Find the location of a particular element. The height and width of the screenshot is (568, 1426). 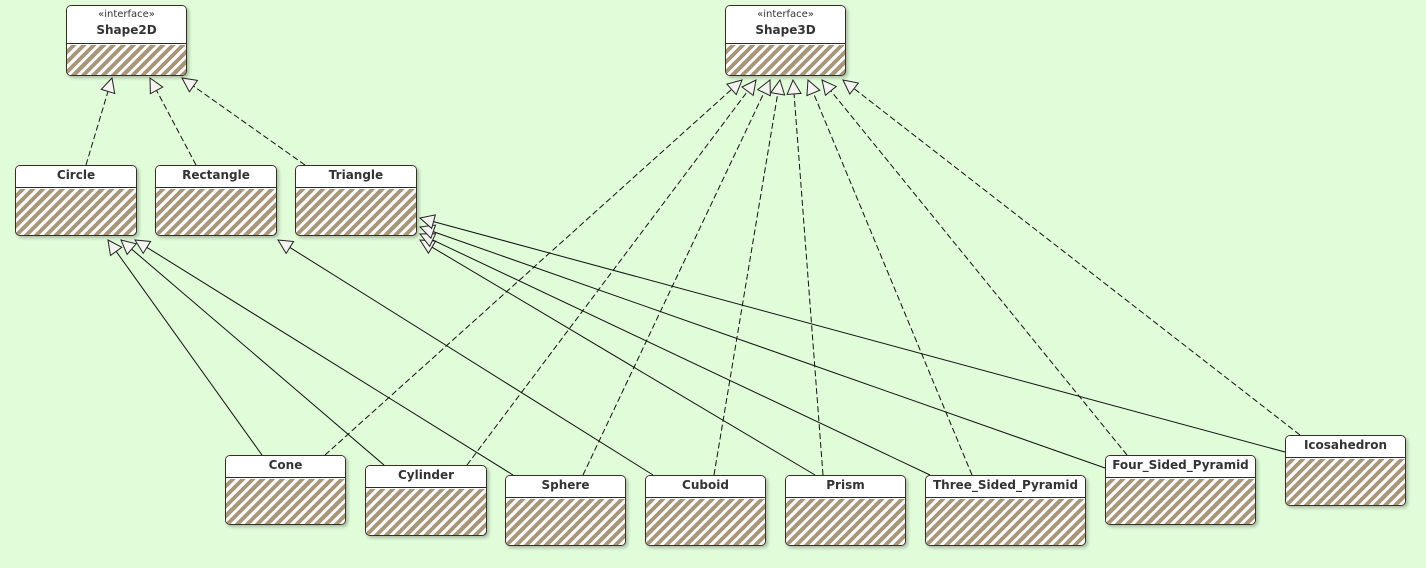

class-header: «interface» Shape2D is located at coordinates (126, 25).